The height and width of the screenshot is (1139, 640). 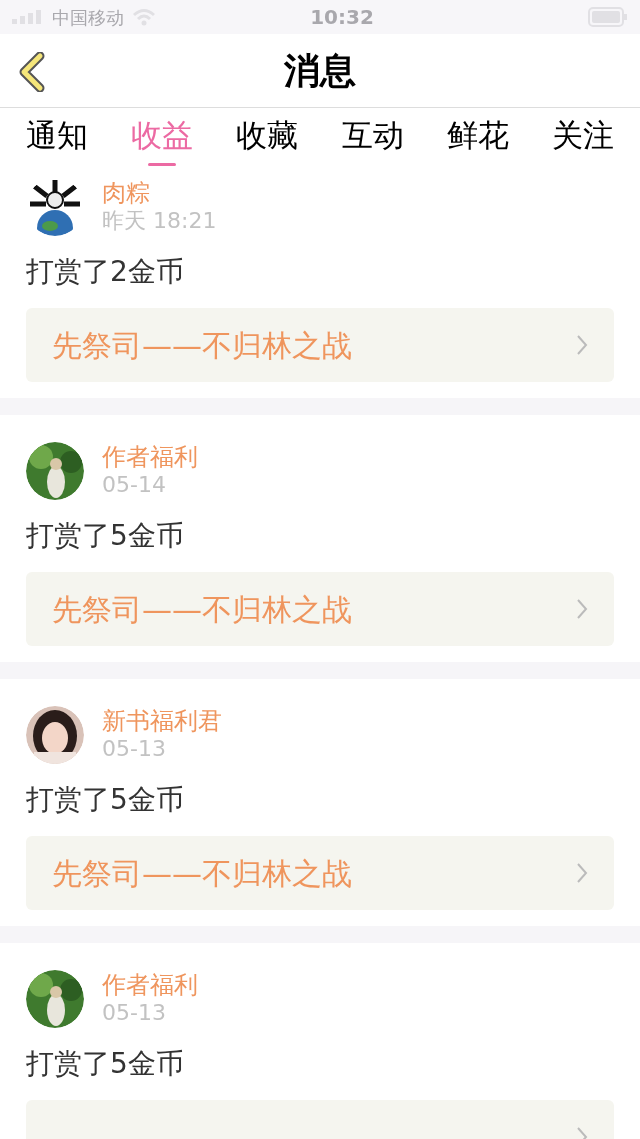 What do you see at coordinates (267, 135) in the screenshot?
I see `tab: 收藏` at bounding box center [267, 135].